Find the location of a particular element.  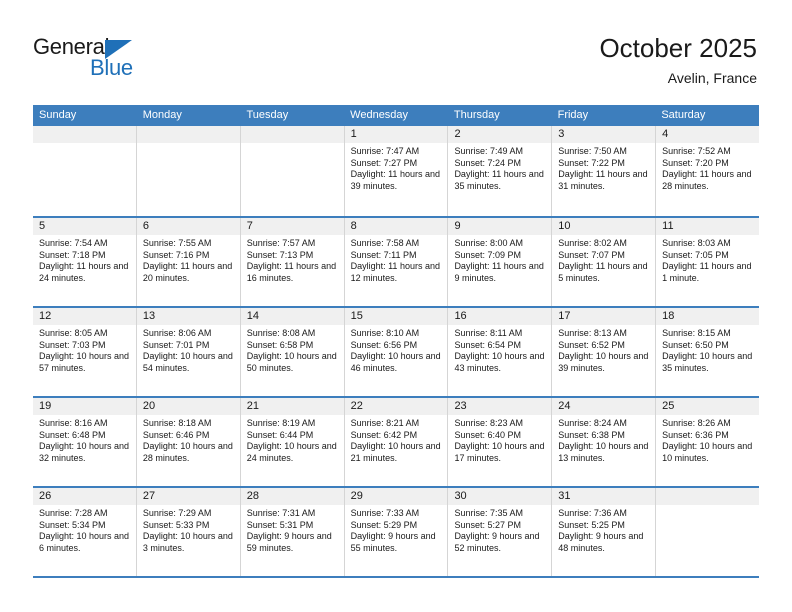

daylight-text: Daylight: 11 hours and 16 minutes. is located at coordinates (291, 272).